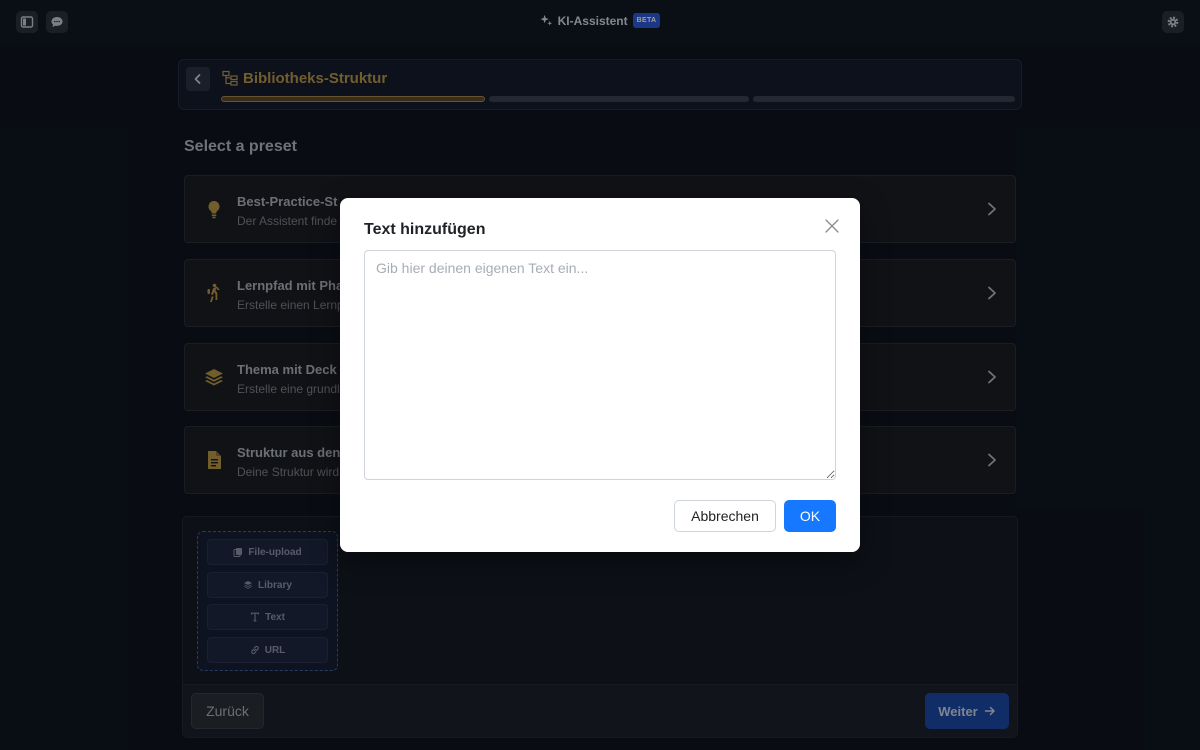  Describe the element at coordinates (425, 229) in the screenshot. I see `dialog-title: Text hinzufügen` at that location.